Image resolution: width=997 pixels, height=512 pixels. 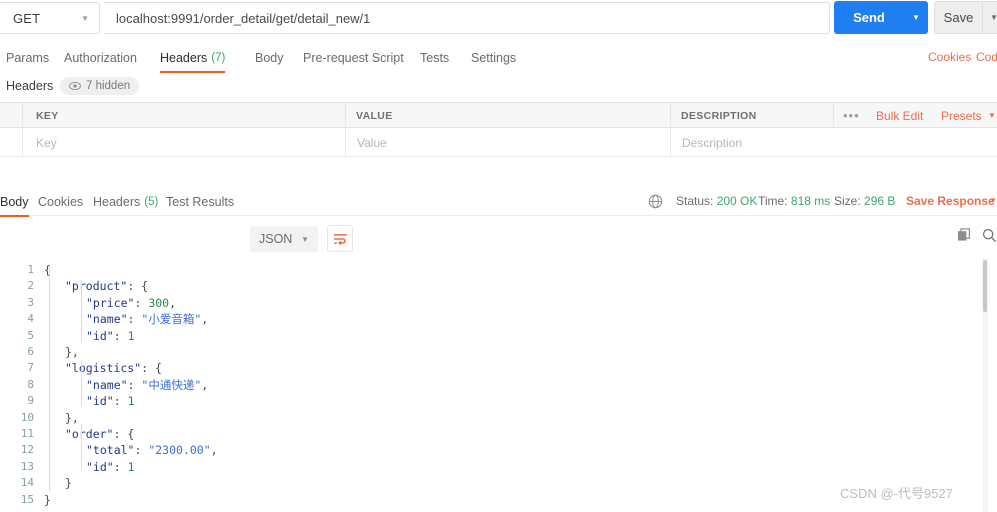 I want to click on request-link-cod: Cod, so click(x=986, y=57).